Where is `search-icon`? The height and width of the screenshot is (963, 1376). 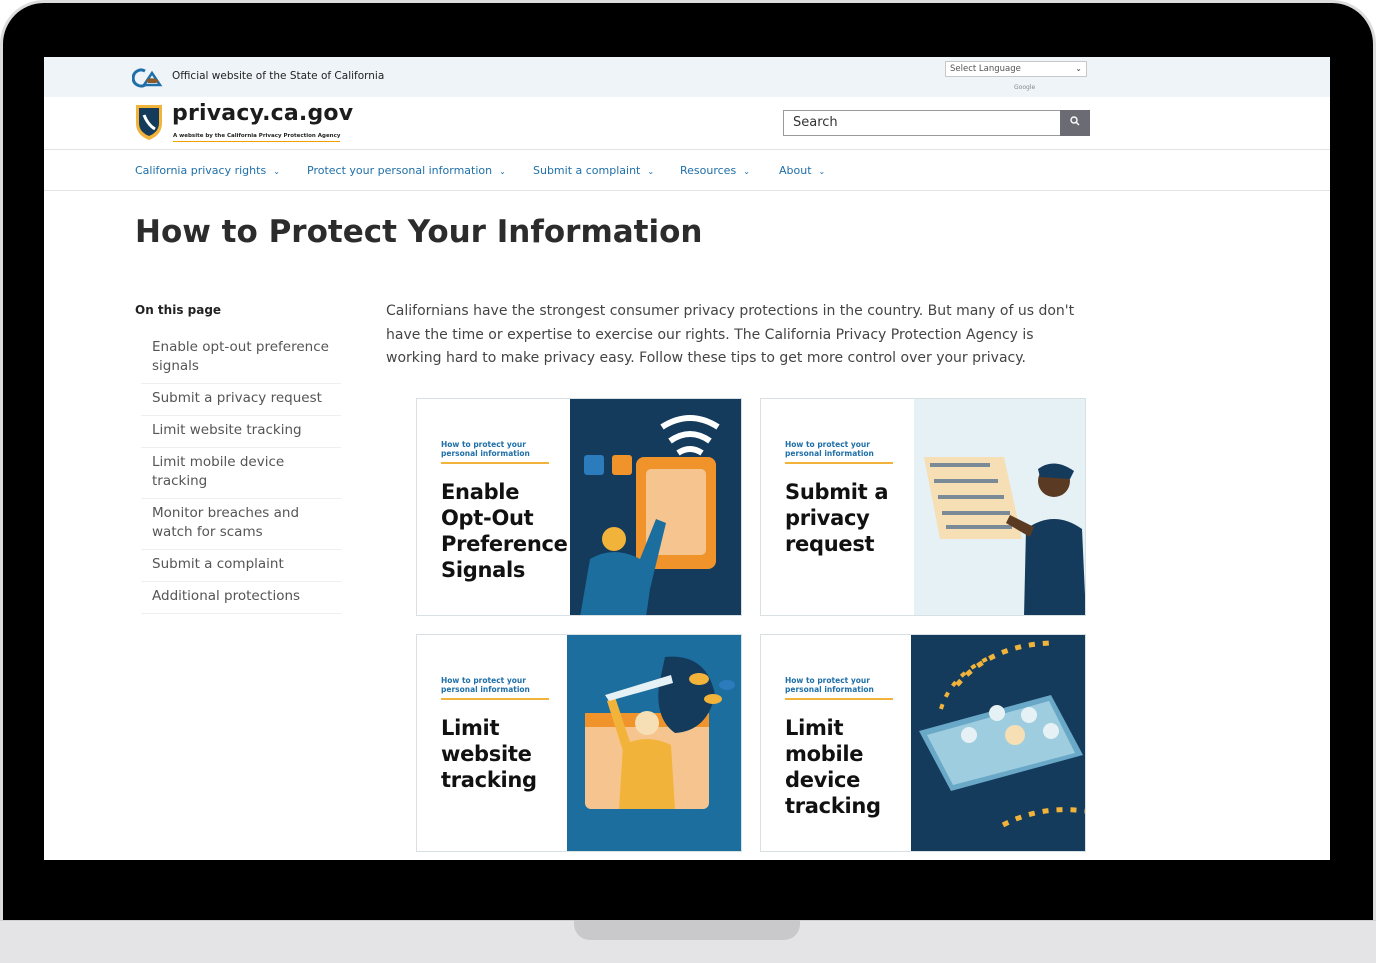
search-icon is located at coordinates (1075, 121).